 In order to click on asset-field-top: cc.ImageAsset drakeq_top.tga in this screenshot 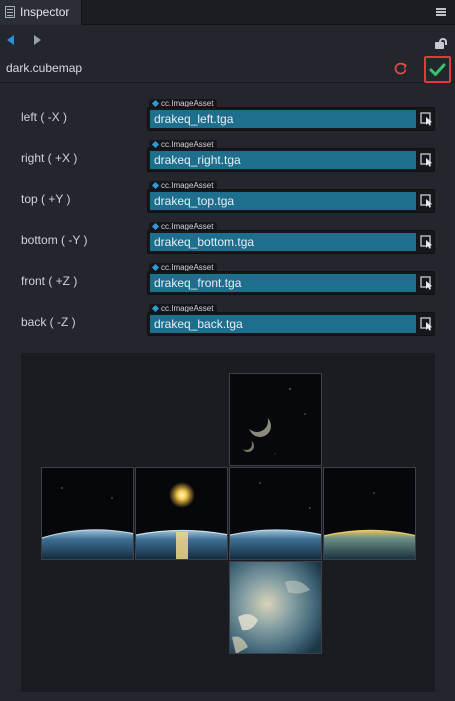, I will do `click(291, 197)`.